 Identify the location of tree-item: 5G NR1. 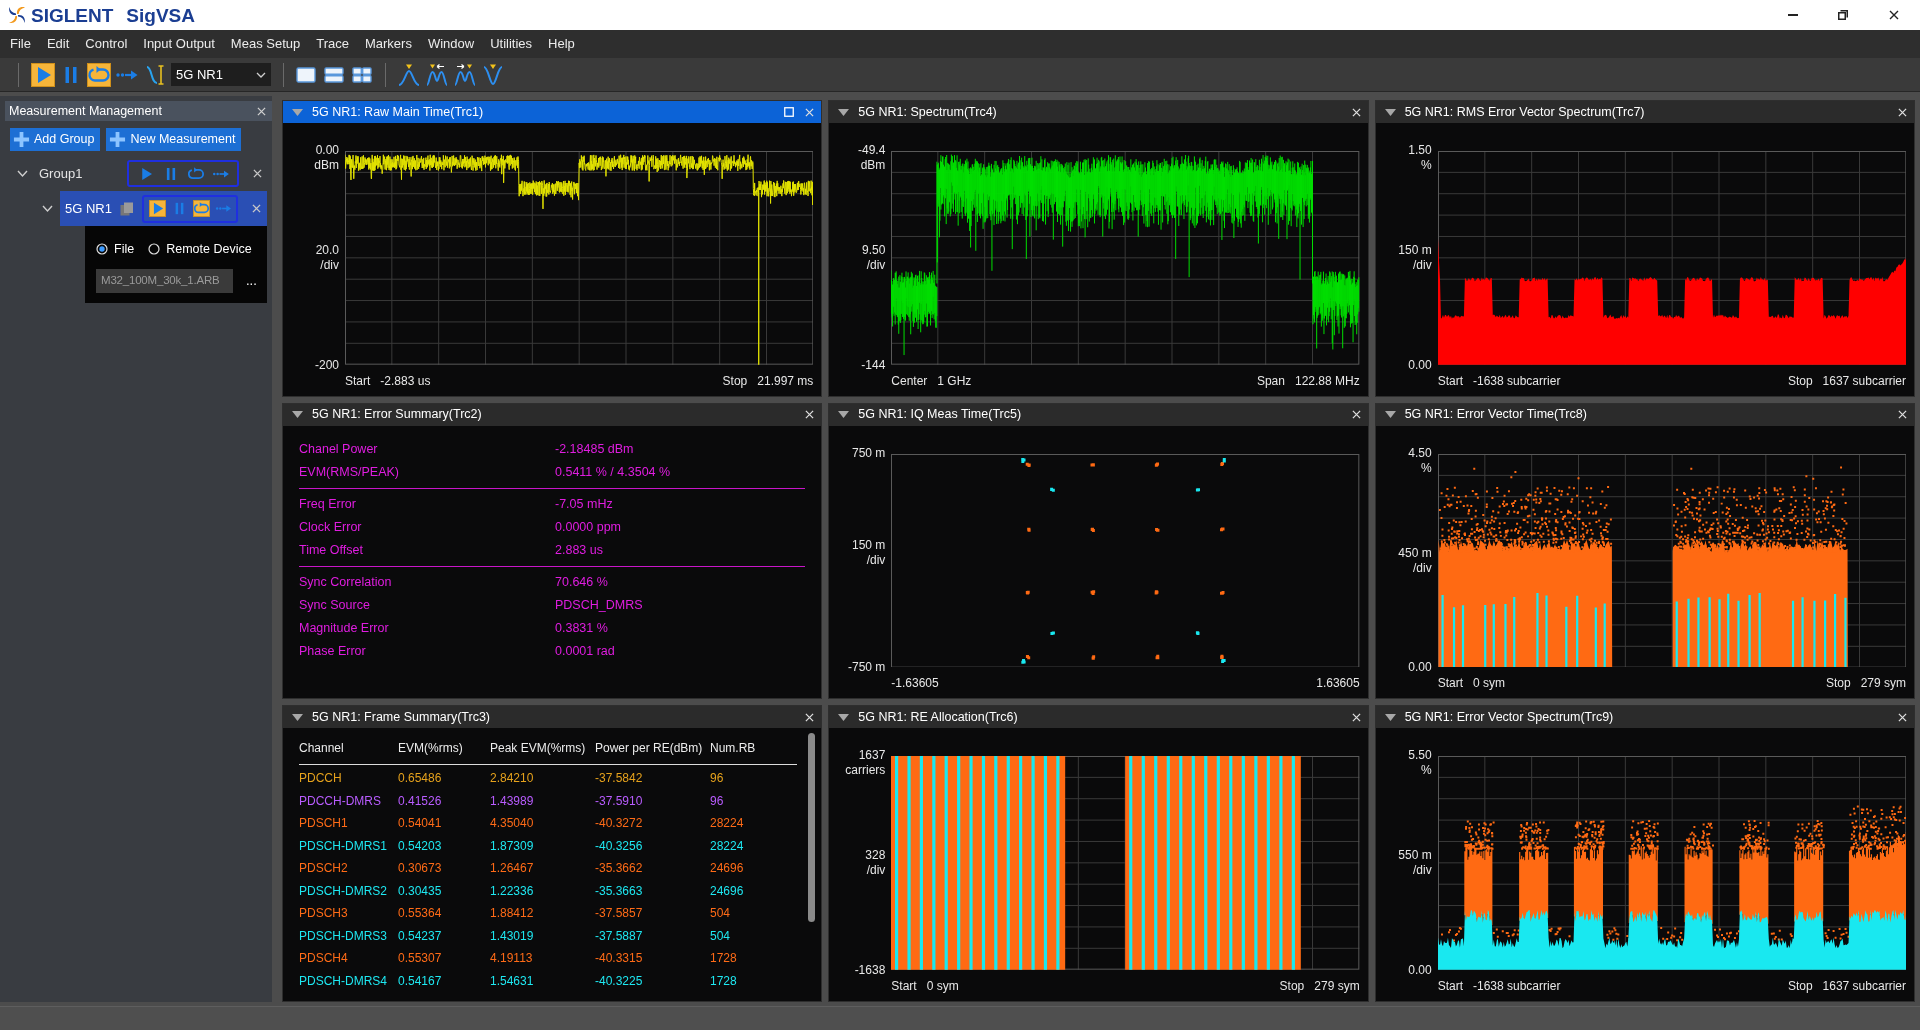
(163, 208).